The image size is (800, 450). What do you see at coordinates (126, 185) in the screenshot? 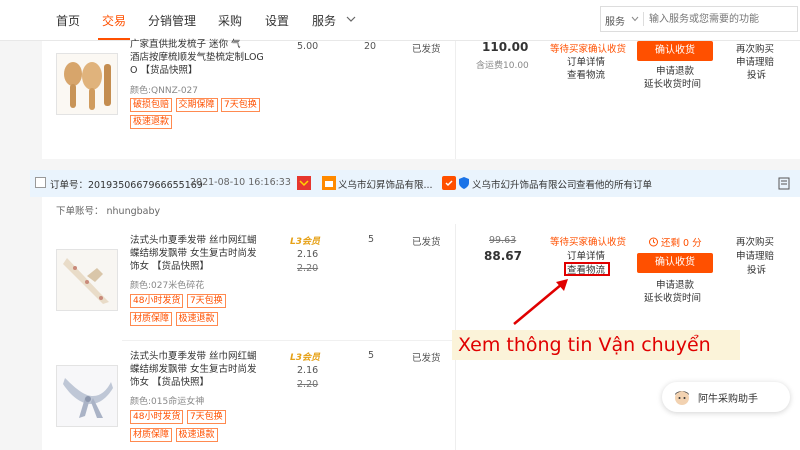
I see `order-number: 订单号：2019350667966655169` at bounding box center [126, 185].